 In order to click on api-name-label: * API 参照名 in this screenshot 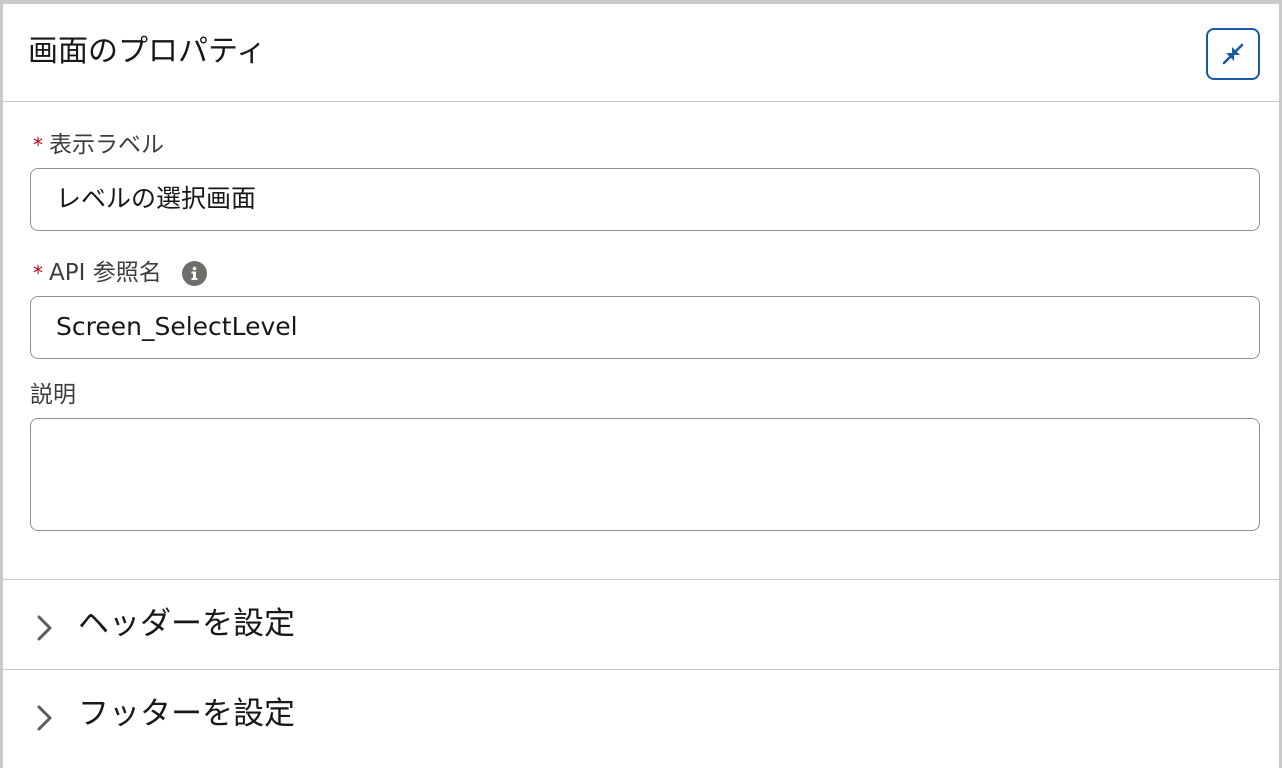, I will do `click(118, 273)`.